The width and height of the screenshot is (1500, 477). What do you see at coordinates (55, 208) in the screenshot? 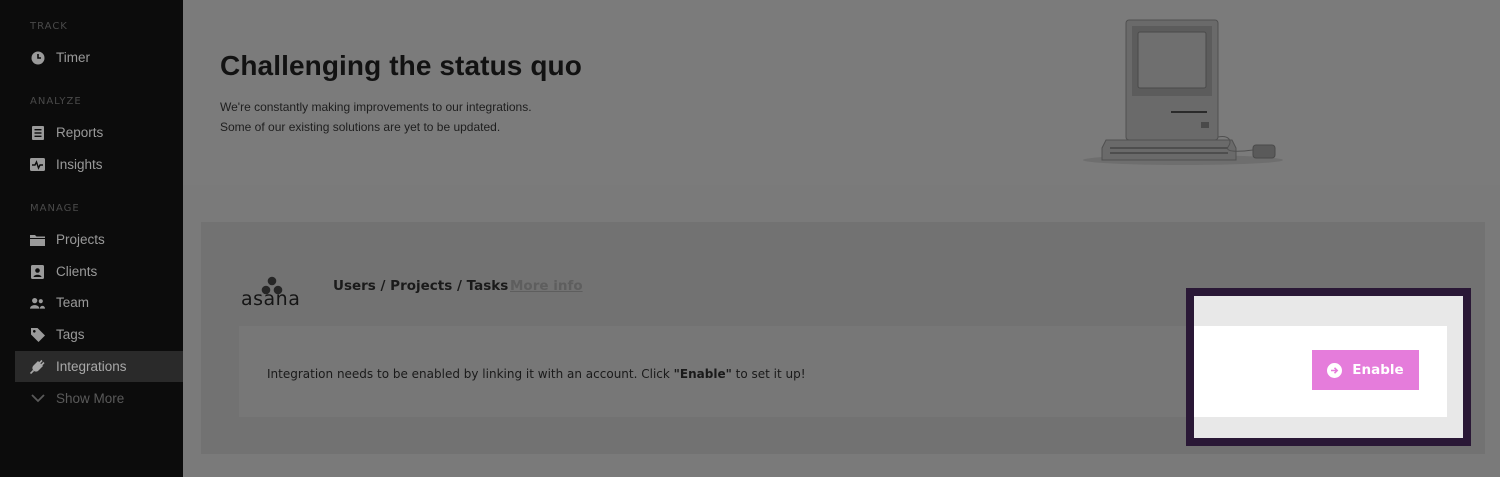
I see `section-label-manage: MANAGE` at bounding box center [55, 208].